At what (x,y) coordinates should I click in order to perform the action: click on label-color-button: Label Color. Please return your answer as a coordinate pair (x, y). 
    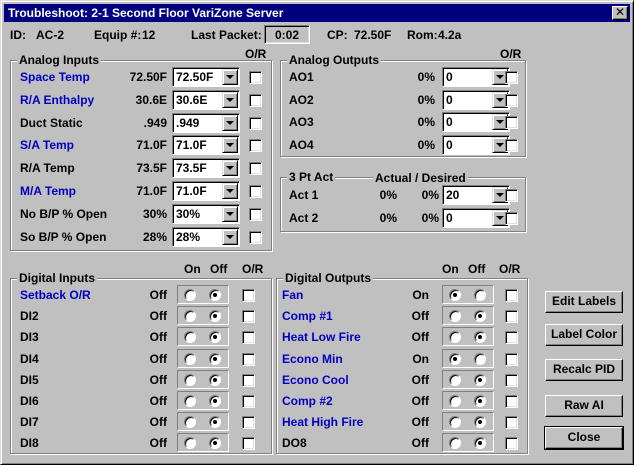
    Looking at the image, I should click on (584, 335).